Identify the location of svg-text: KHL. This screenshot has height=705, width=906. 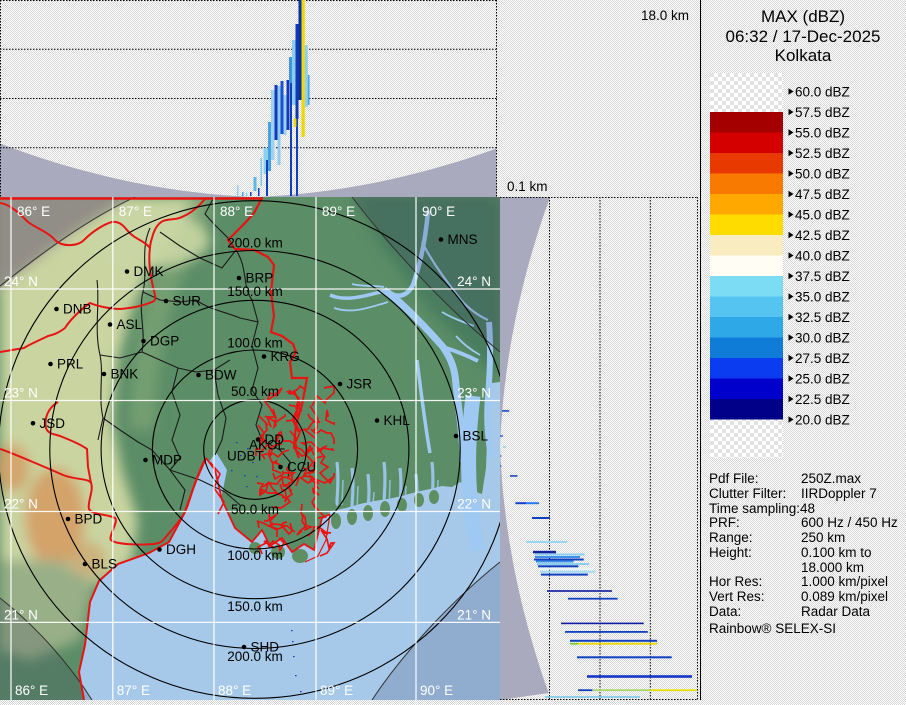
(397, 420).